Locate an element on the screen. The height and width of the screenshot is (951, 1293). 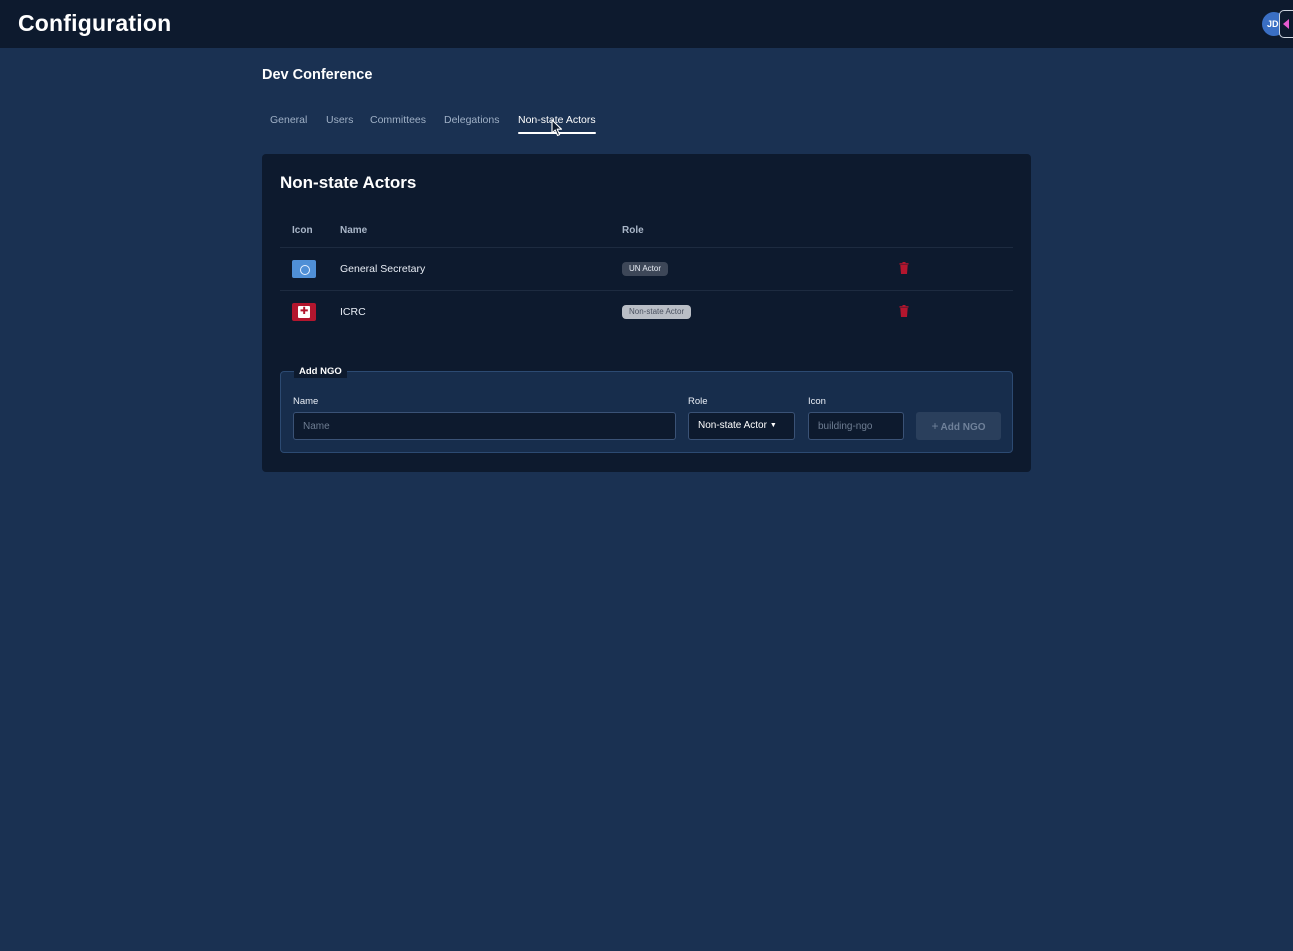
panel-title: Non-state Actors is located at coordinates (348, 182).